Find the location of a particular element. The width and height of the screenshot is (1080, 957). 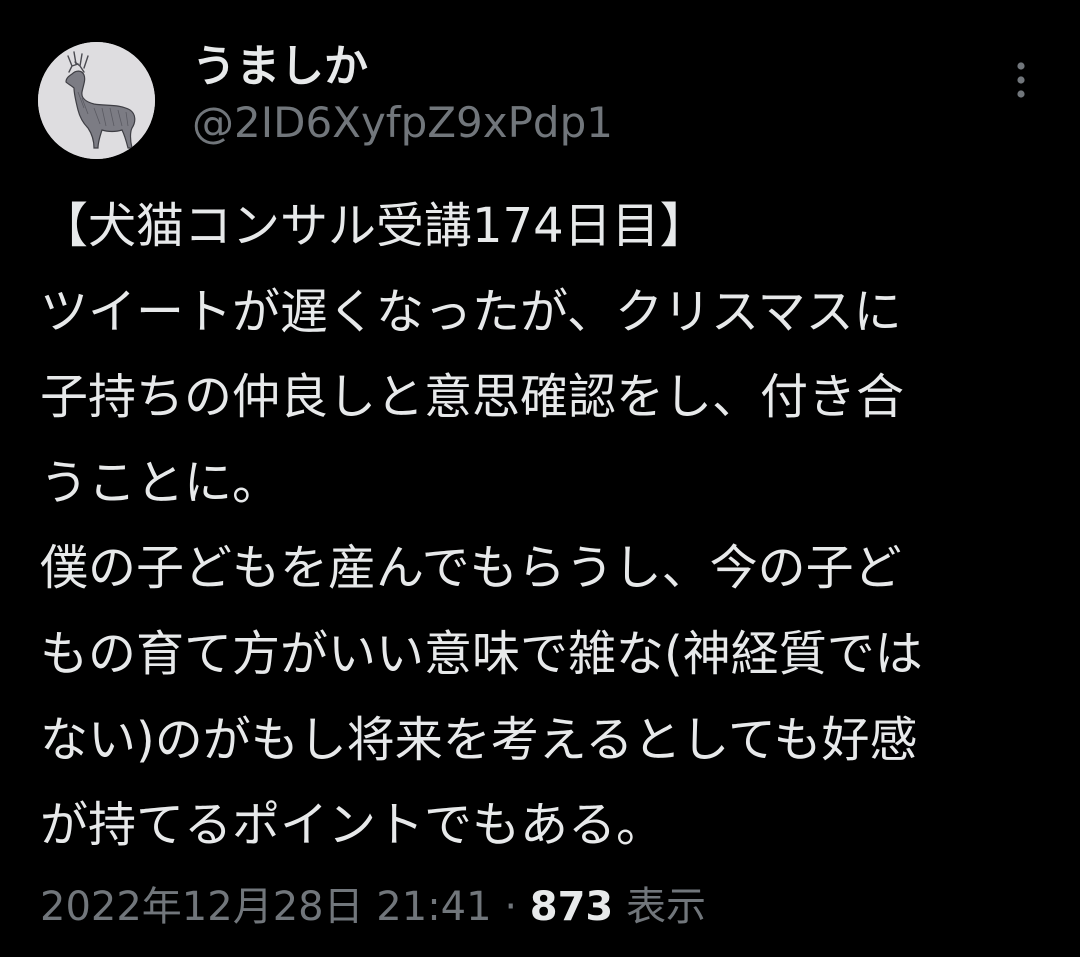

tweet-meta: 2022年12月28日 21:41 · 873 表示 is located at coordinates (373, 907).